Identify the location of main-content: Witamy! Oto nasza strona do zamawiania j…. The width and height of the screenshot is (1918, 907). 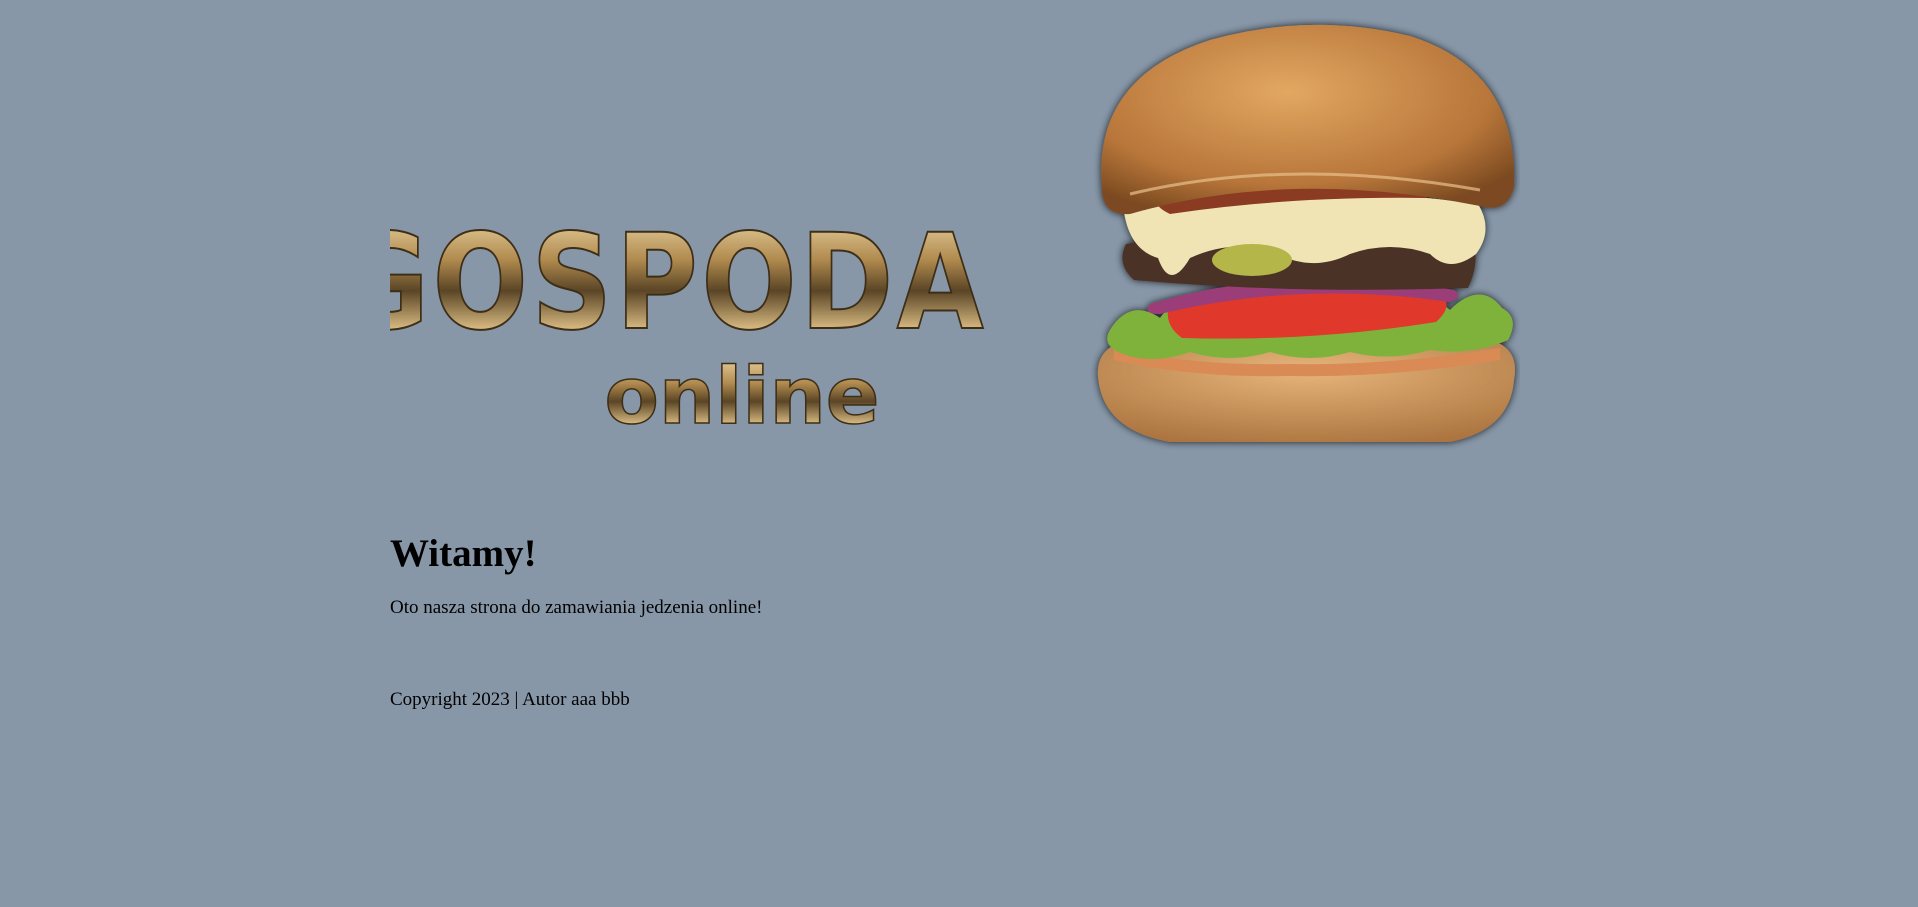
(960, 574).